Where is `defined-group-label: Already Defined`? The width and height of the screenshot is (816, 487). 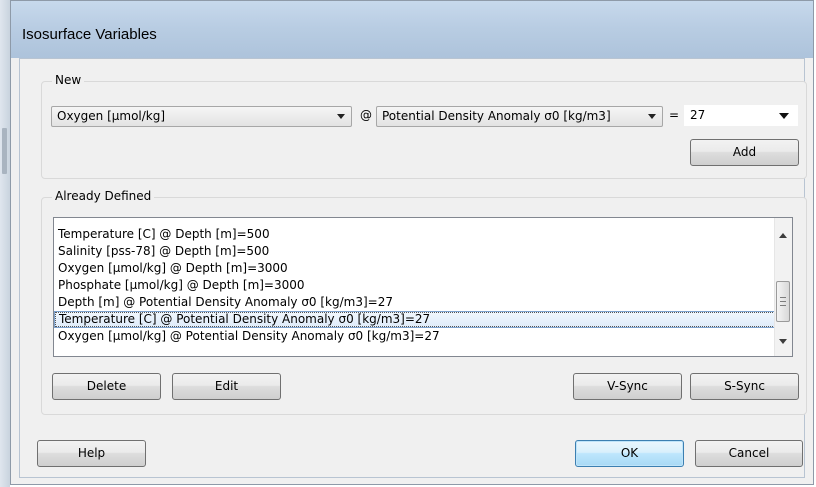 defined-group-label: Already Defined is located at coordinates (103, 196).